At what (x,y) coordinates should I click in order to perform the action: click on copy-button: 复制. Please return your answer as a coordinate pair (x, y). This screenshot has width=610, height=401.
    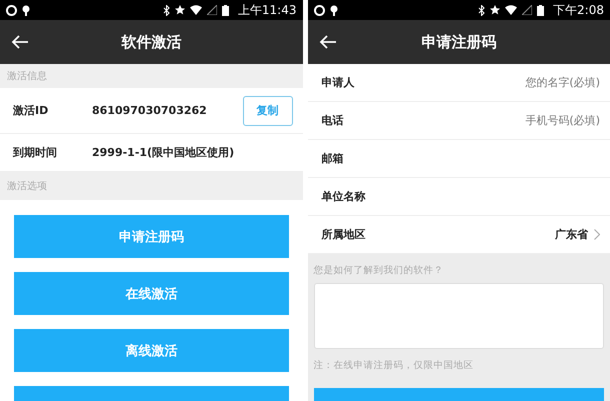
    Looking at the image, I should click on (267, 111).